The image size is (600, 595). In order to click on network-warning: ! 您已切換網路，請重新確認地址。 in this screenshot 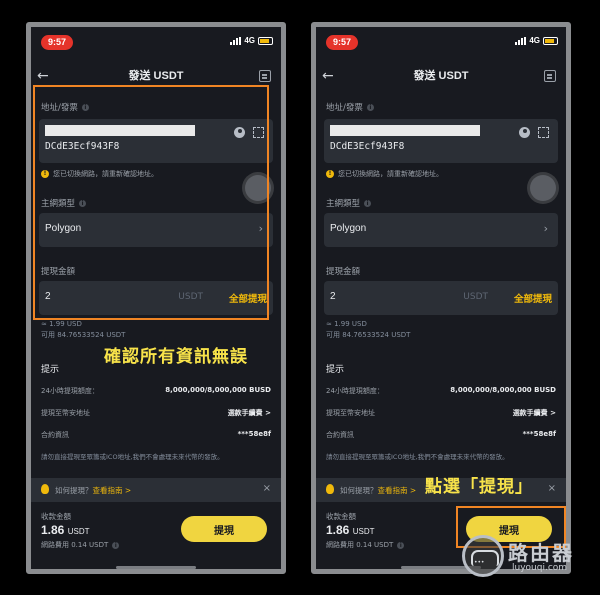, I will do `click(384, 174)`.